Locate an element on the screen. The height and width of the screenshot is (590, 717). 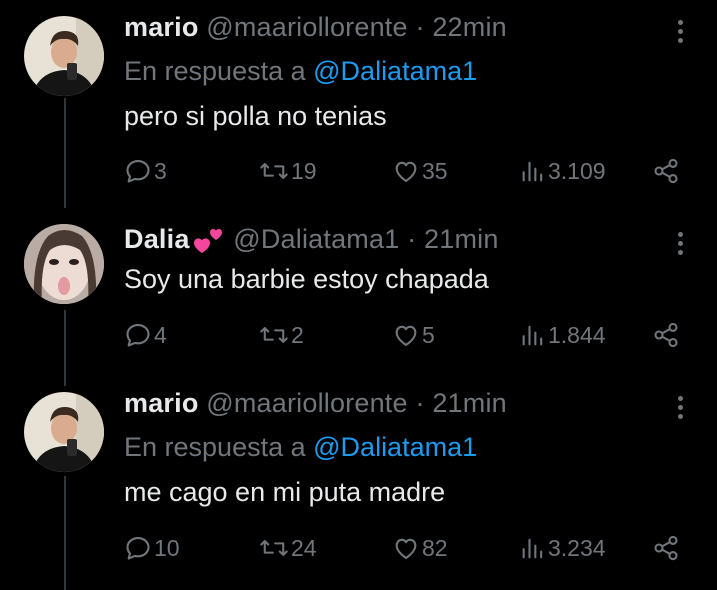
like-button: 82 is located at coordinates (420, 548).